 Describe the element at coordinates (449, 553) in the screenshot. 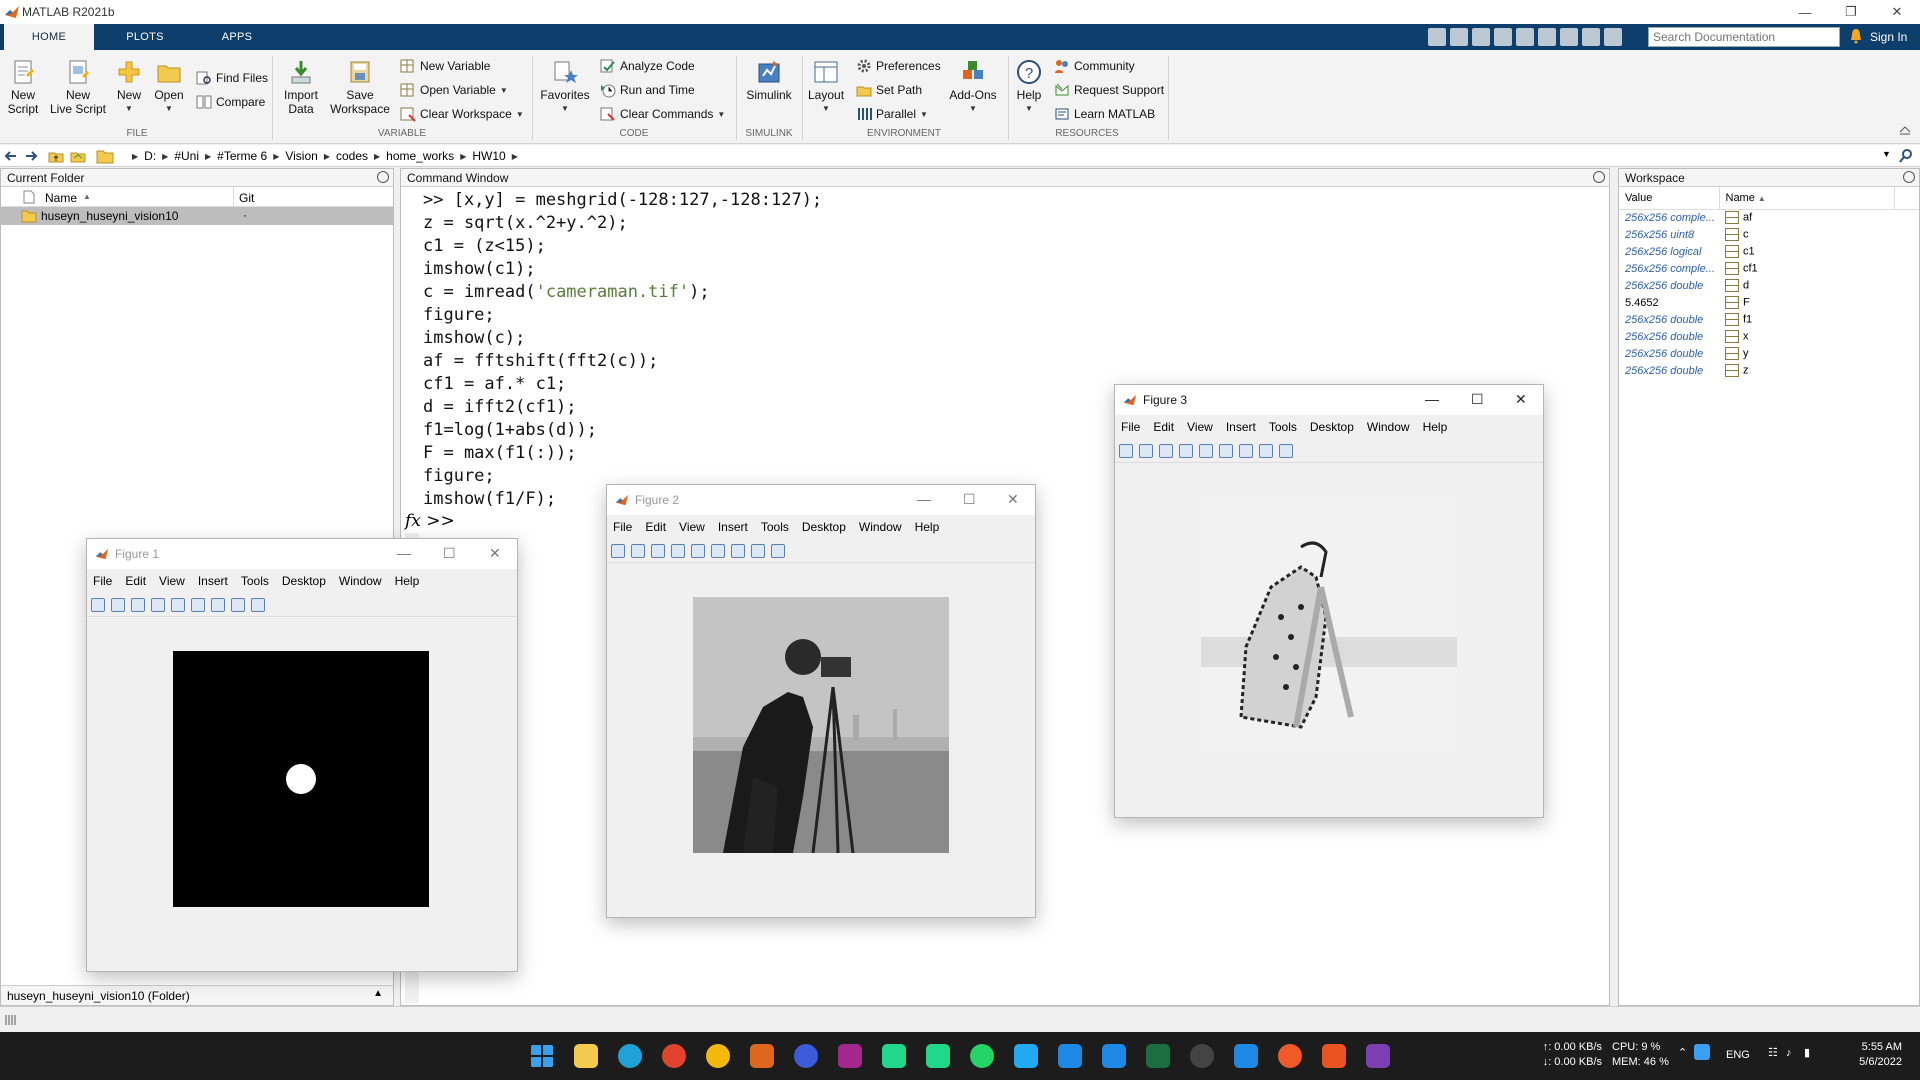

I see `maximize-button: ☐` at that location.